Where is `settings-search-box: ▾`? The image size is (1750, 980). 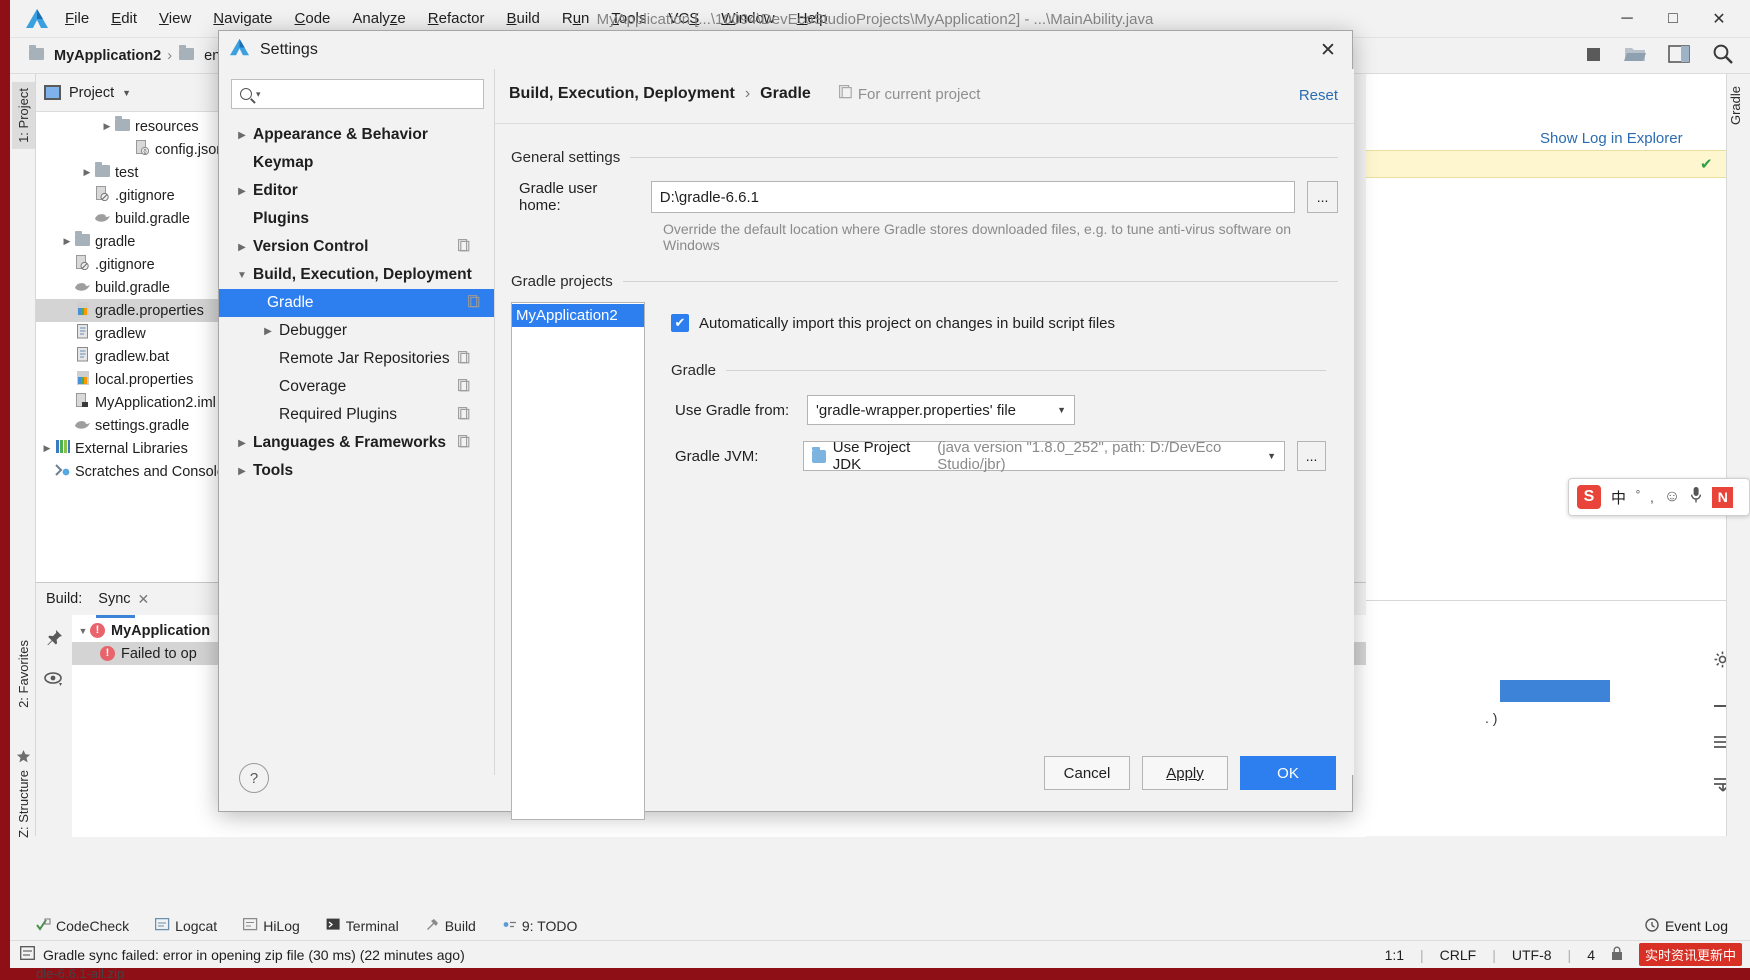
settings-search-box: ▾ is located at coordinates (357, 94).